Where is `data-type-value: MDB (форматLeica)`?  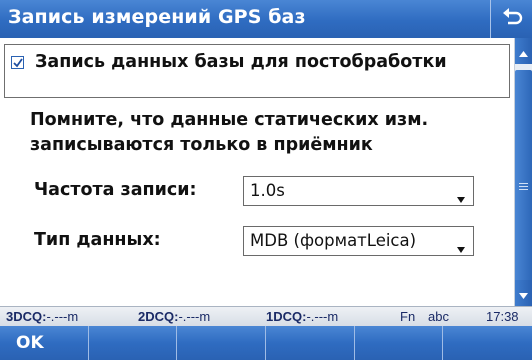
data-type-value: MDB (форматLeica) is located at coordinates (333, 240).